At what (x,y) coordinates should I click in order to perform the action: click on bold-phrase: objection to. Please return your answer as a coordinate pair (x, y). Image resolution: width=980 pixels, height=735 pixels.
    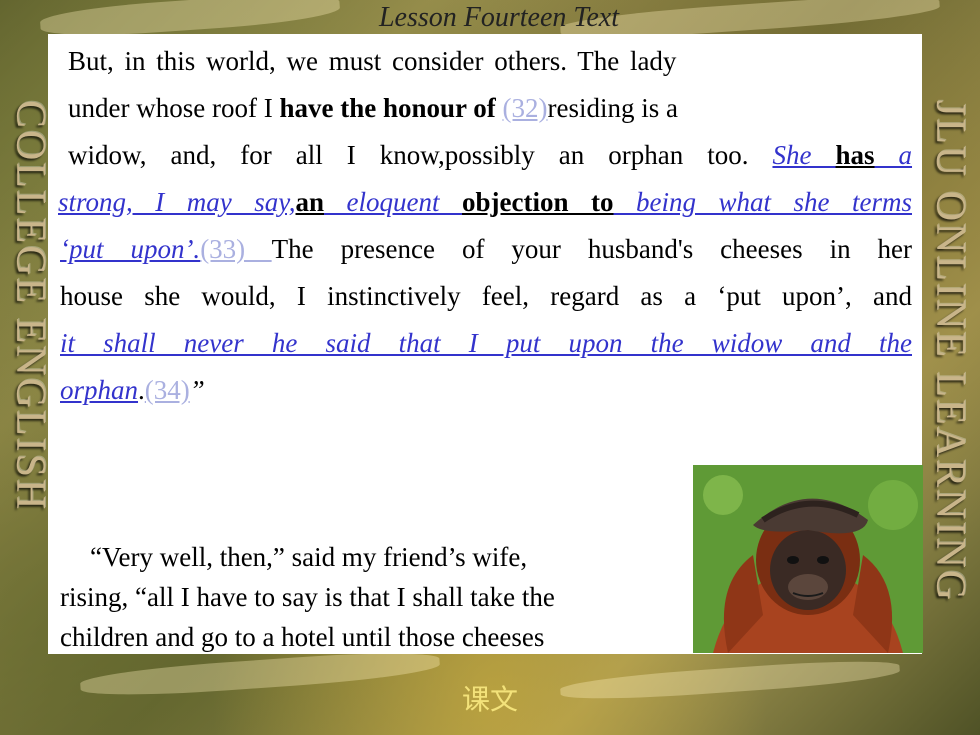
    Looking at the image, I should click on (538, 202).